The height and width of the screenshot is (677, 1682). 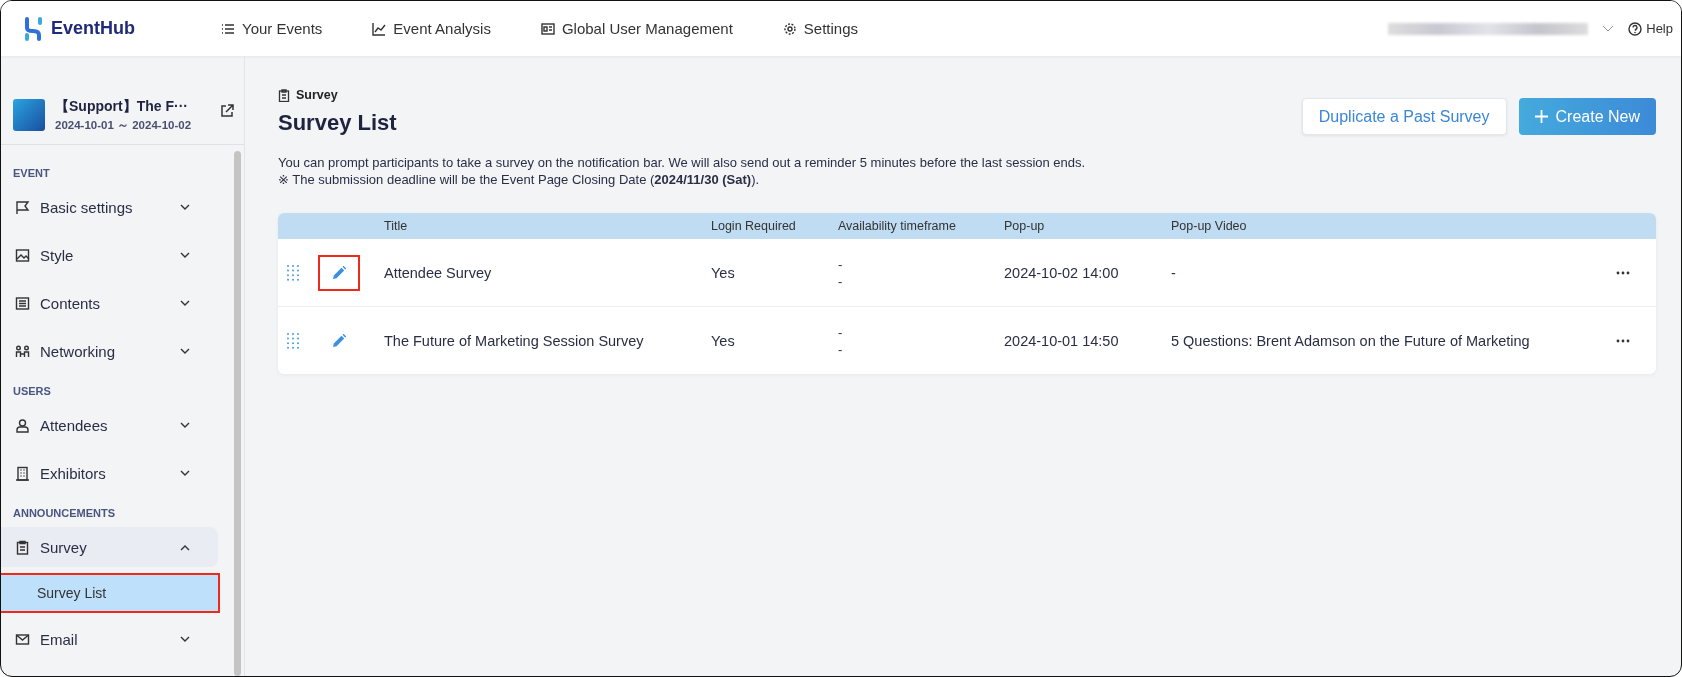 I want to click on sidebar-item: Style, so click(x=109, y=255).